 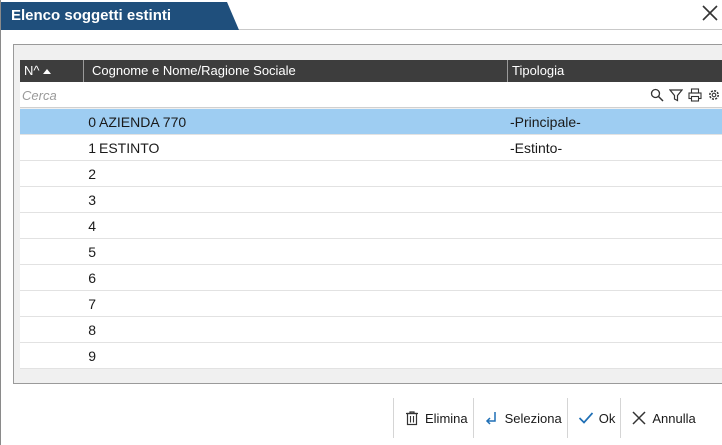 I want to click on table-row: 2, so click(x=371, y=174).